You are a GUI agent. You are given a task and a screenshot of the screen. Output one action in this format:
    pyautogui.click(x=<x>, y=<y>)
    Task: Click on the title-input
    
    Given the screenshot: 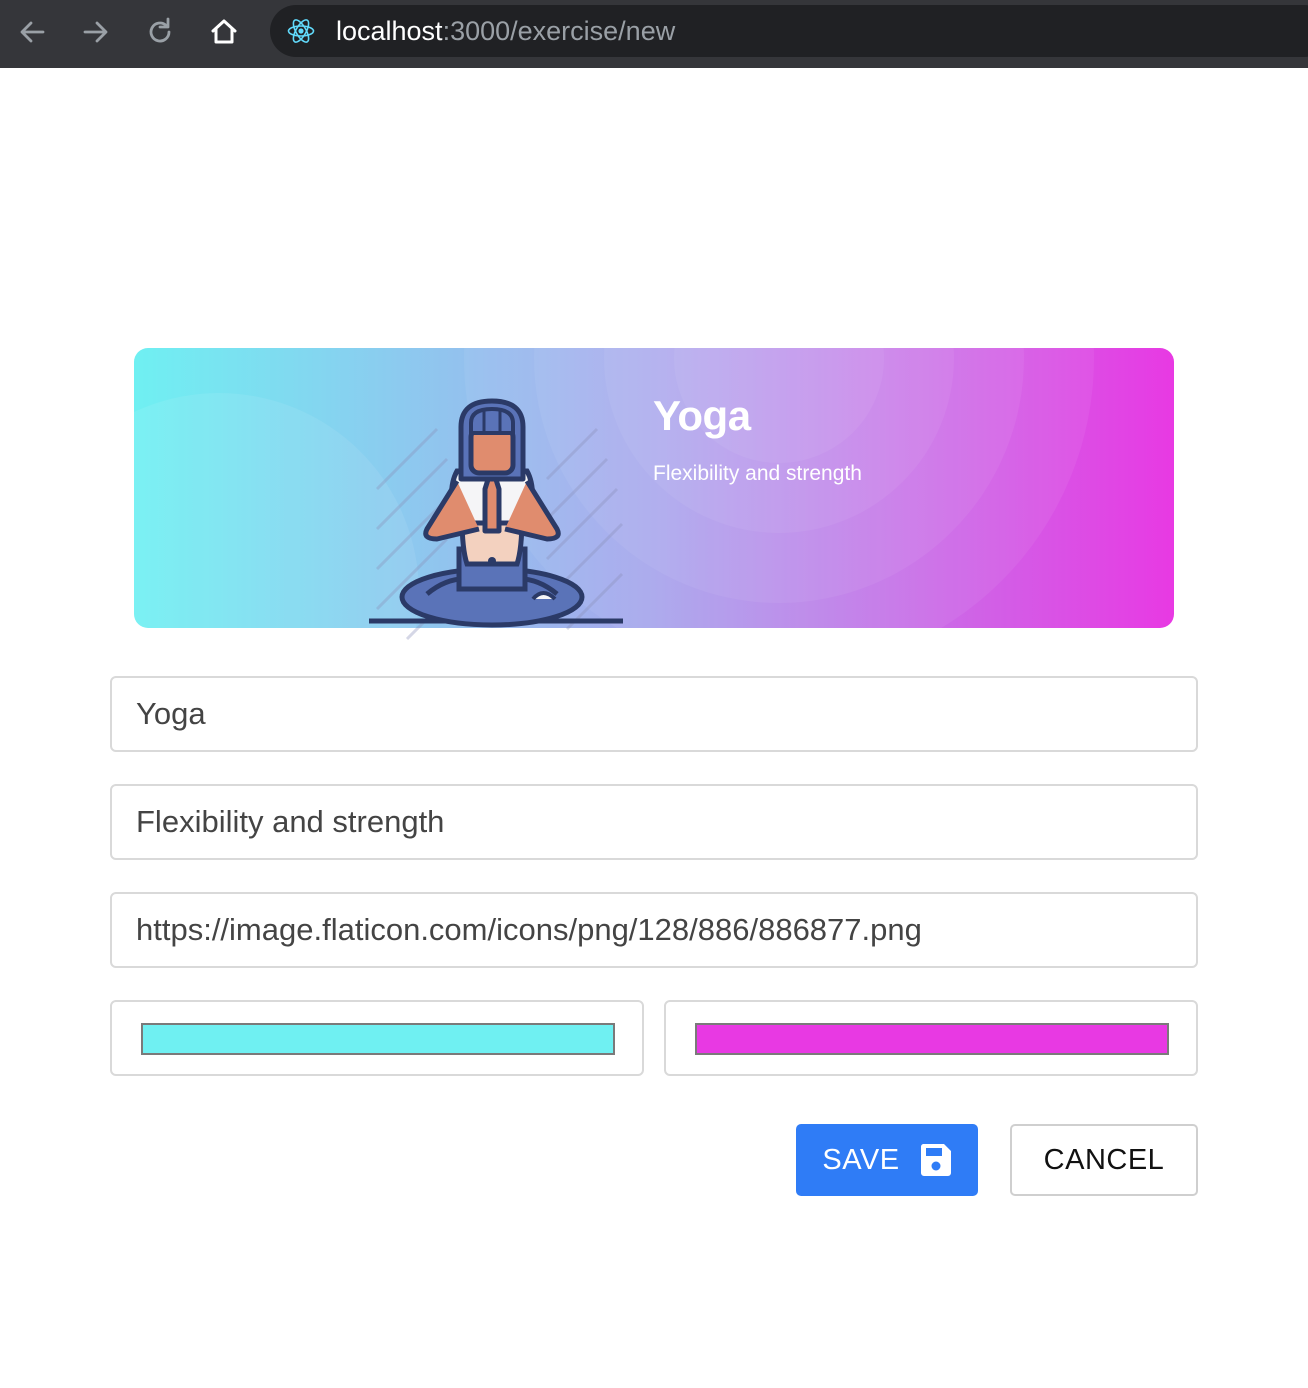 What is the action you would take?
    pyautogui.click(x=654, y=714)
    